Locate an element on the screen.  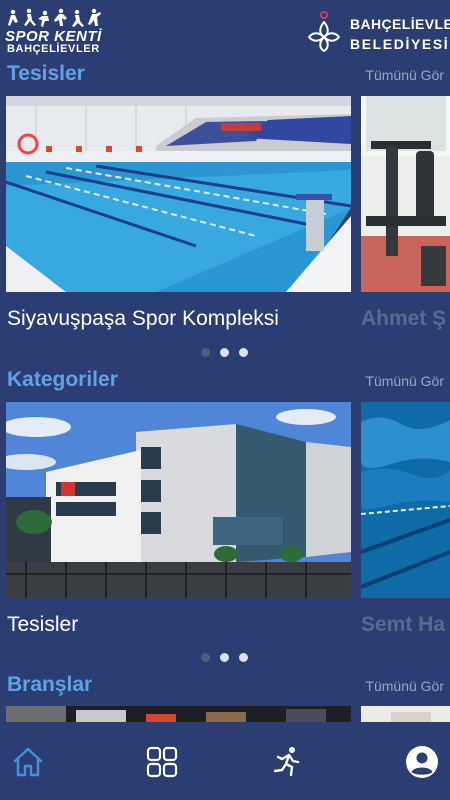
see-all-branslar-link: Tümünü Gör is located at coordinates (404, 686).